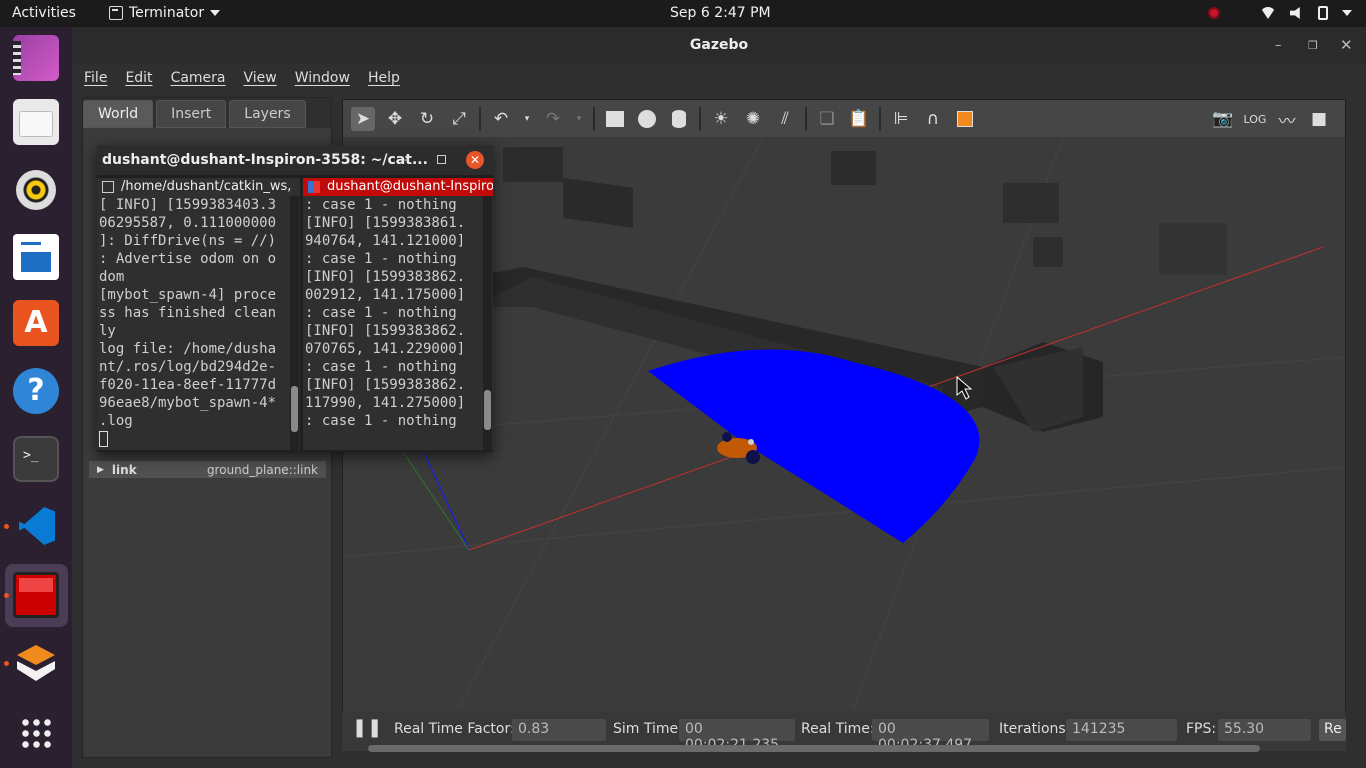 Image resolution: width=1366 pixels, height=768 pixels. What do you see at coordinates (441, 159) in the screenshot?
I see `maximize-button` at bounding box center [441, 159].